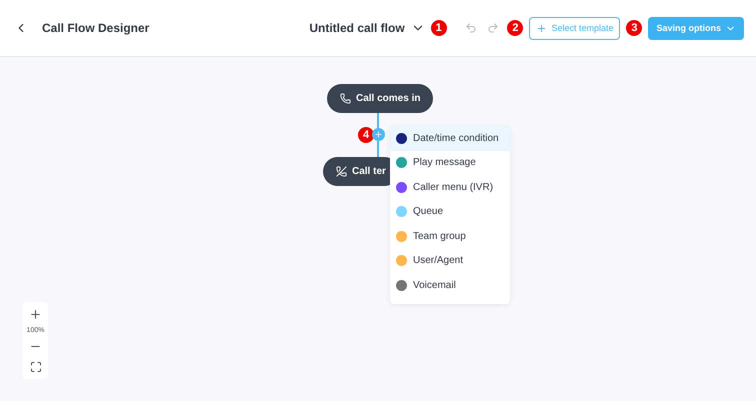 This screenshot has height=401, width=756. I want to click on marker-badge: 2, so click(515, 28).